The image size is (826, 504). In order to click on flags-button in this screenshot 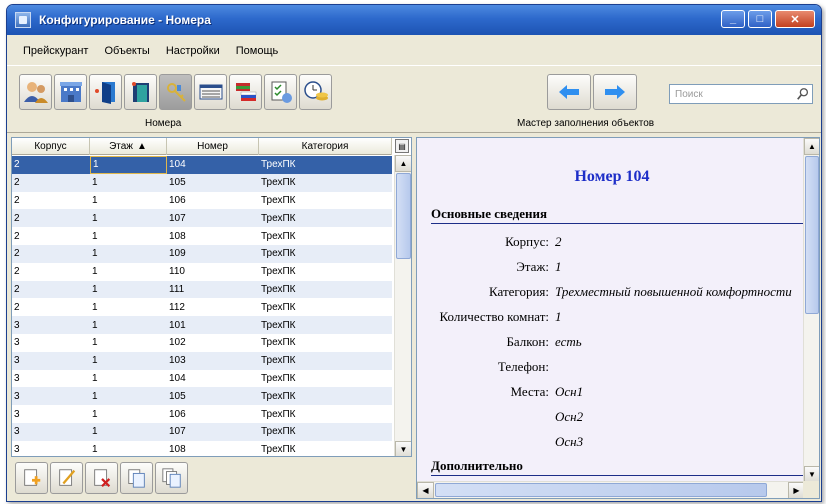, I will do `click(245, 92)`.